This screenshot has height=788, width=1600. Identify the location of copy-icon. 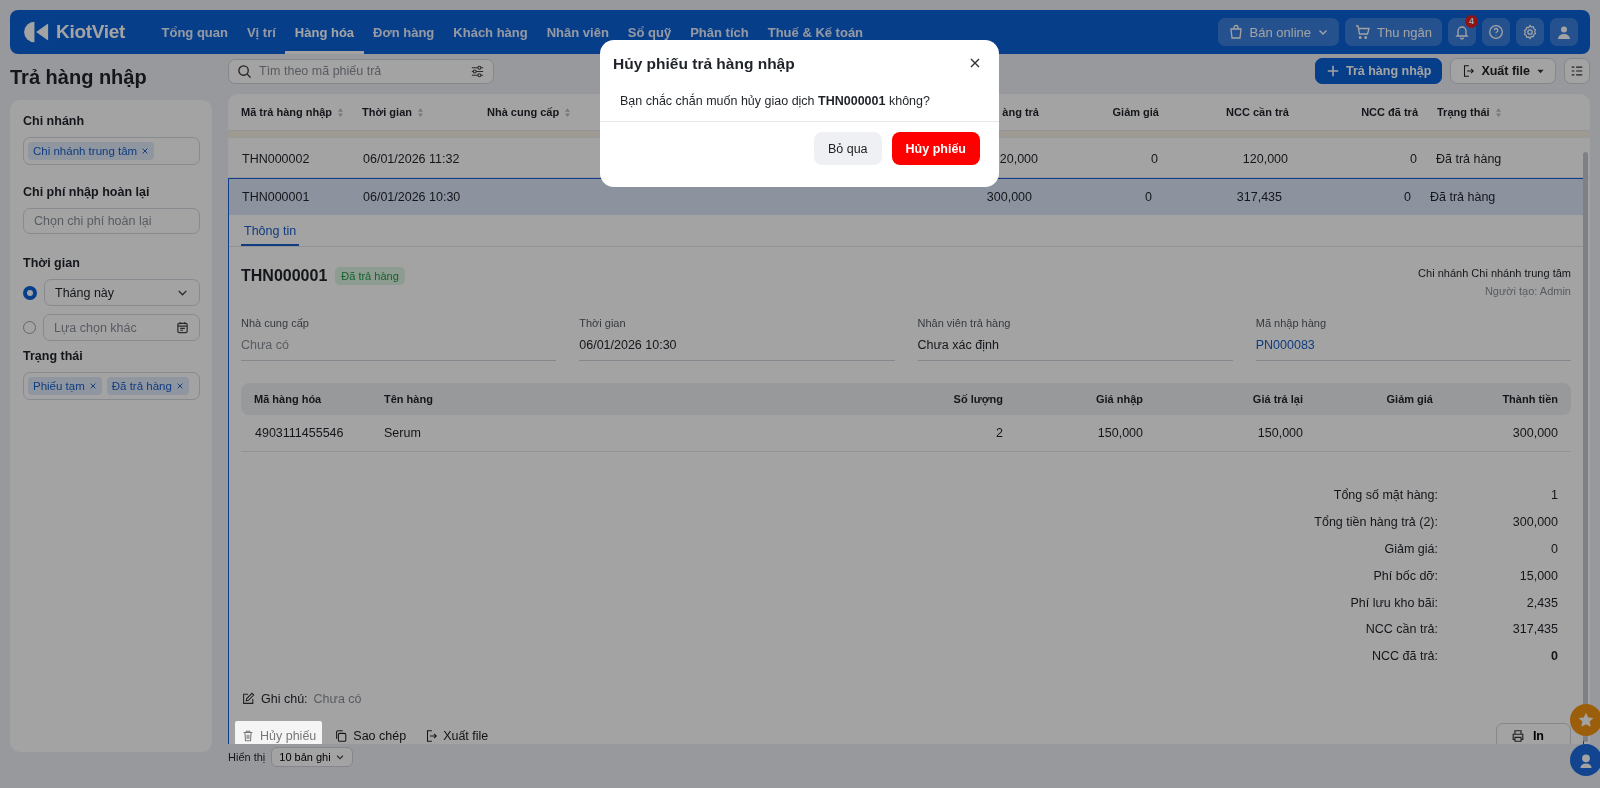
(341, 735).